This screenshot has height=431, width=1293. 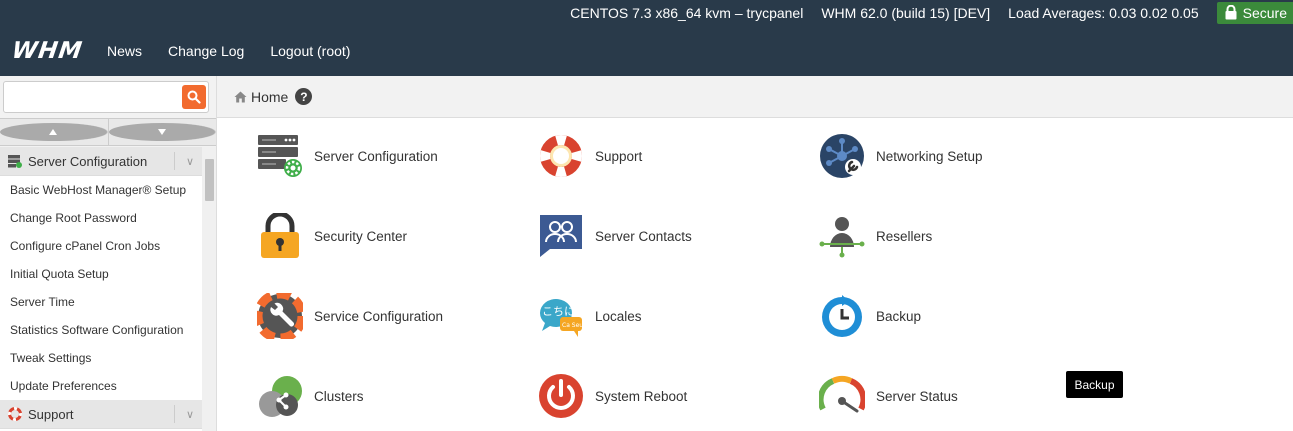 I want to click on sidebar-item-update-preferences: Update Preferences, so click(x=101, y=386).